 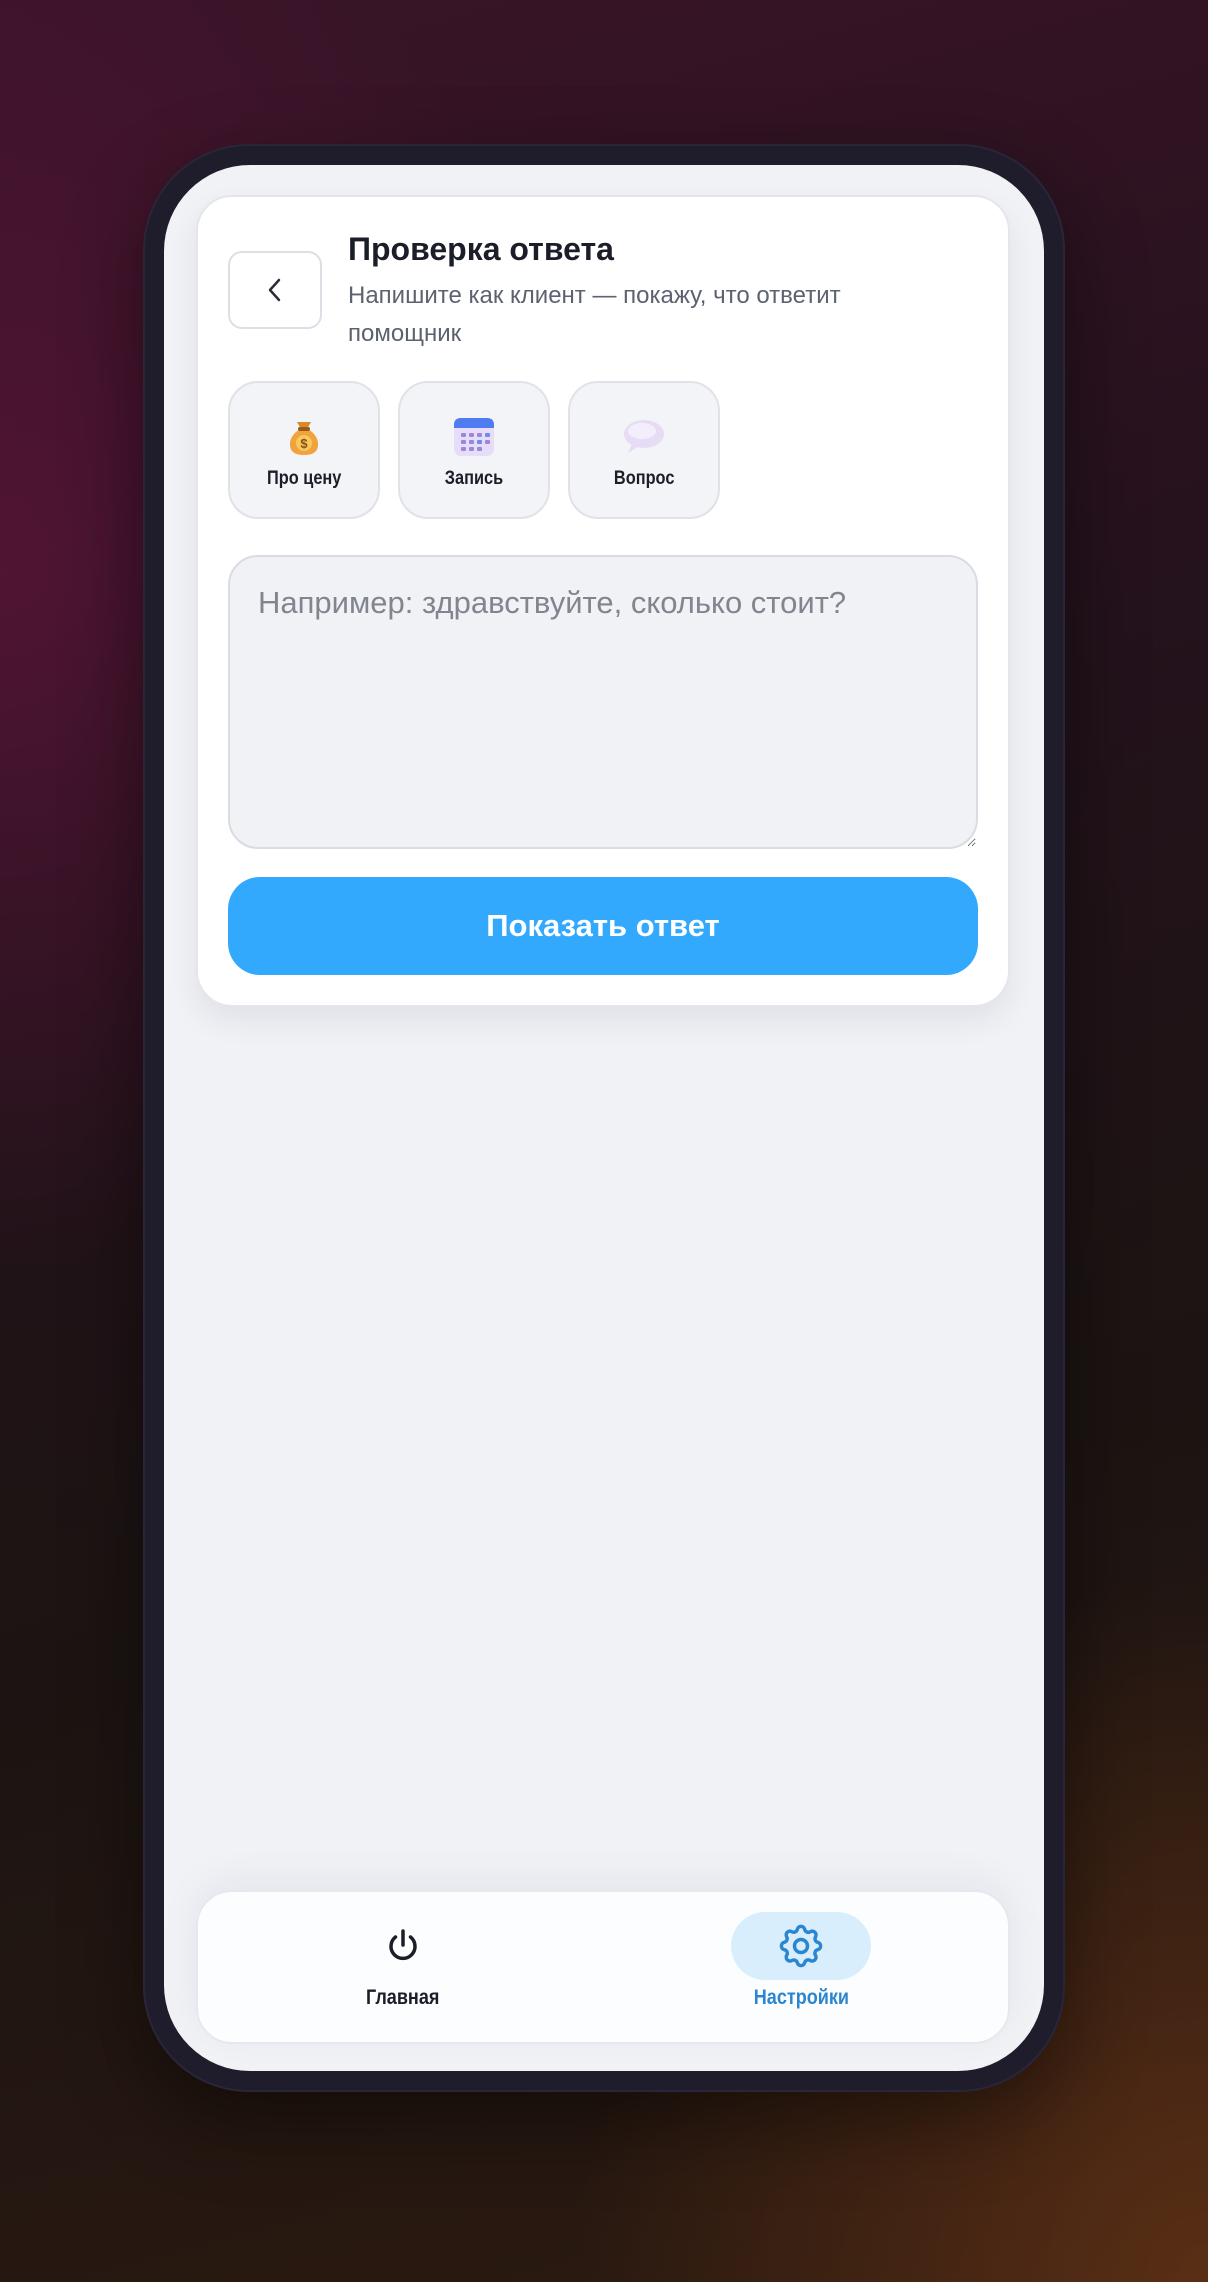 I want to click on chip-label: Вопрос, so click(x=644, y=478).